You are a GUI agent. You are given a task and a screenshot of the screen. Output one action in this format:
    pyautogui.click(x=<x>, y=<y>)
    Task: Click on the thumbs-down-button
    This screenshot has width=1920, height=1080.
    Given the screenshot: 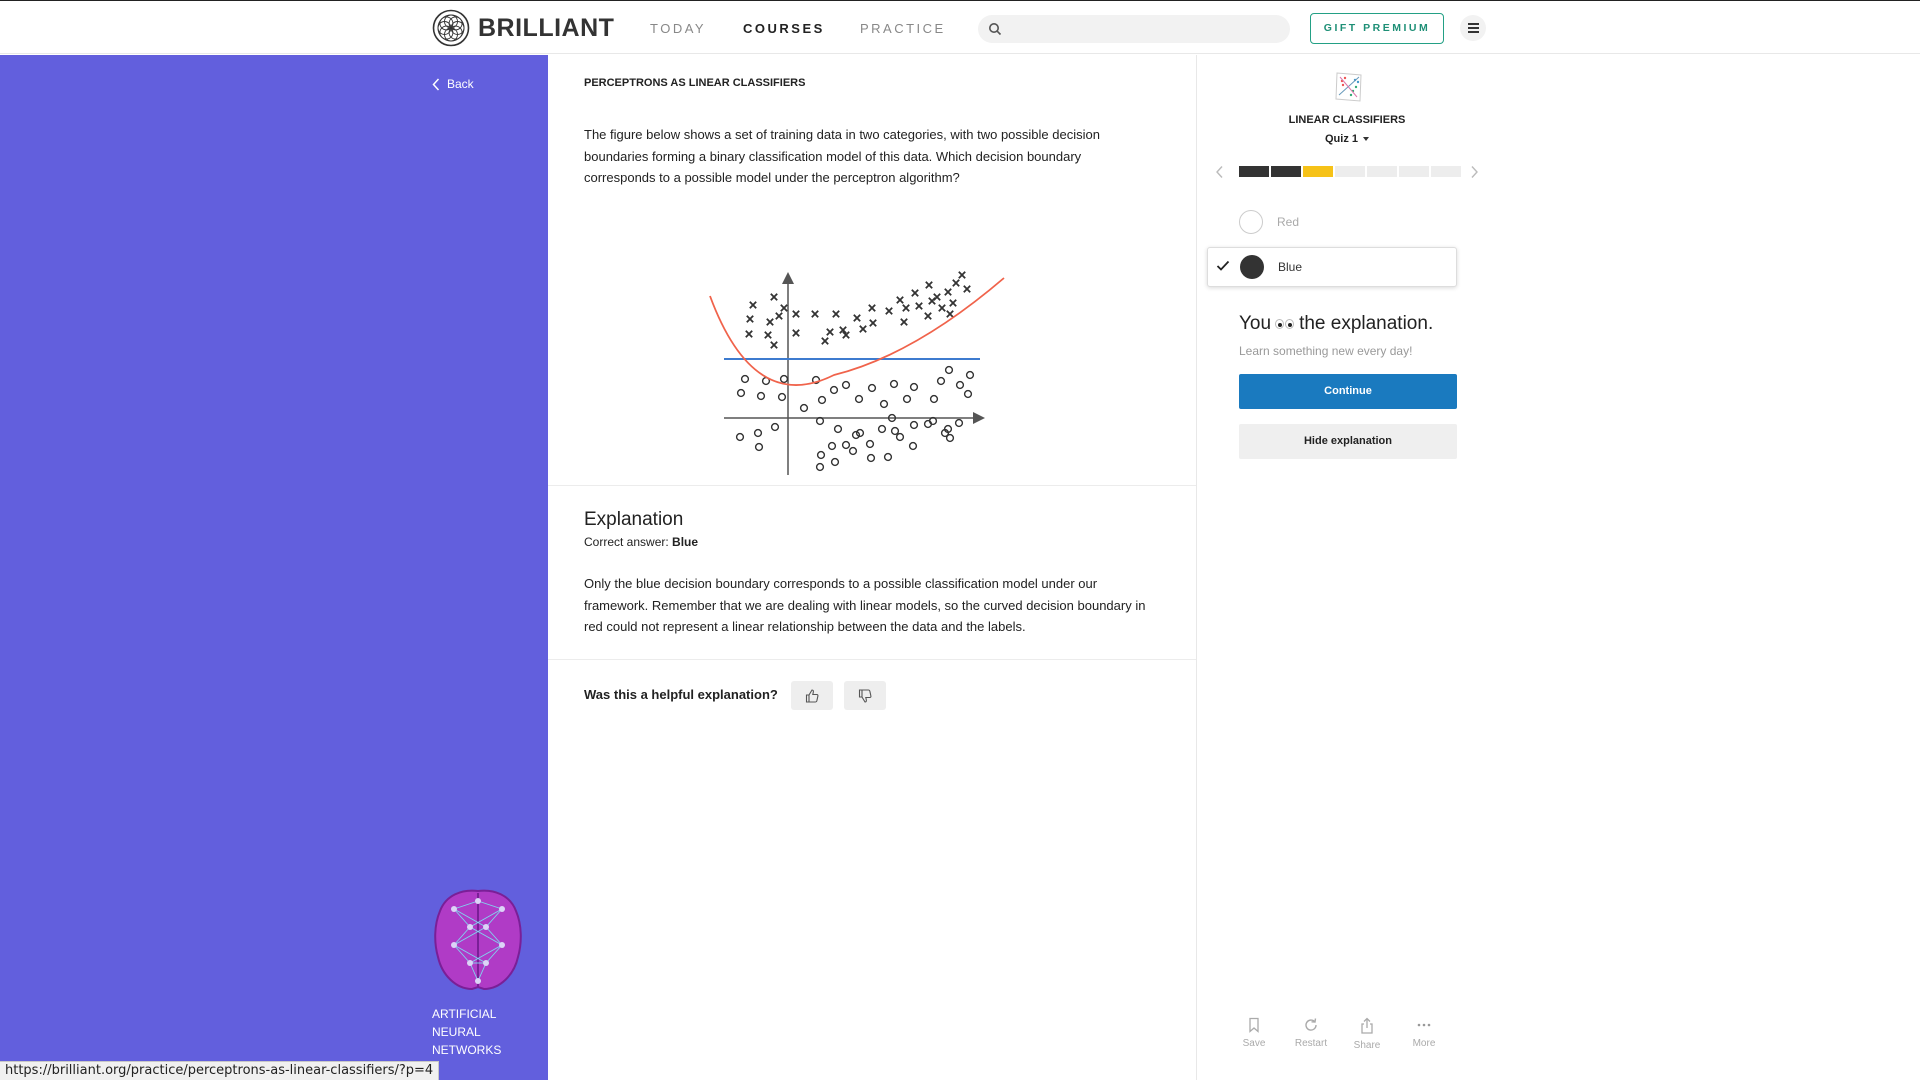 What is the action you would take?
    pyautogui.click(x=865, y=695)
    